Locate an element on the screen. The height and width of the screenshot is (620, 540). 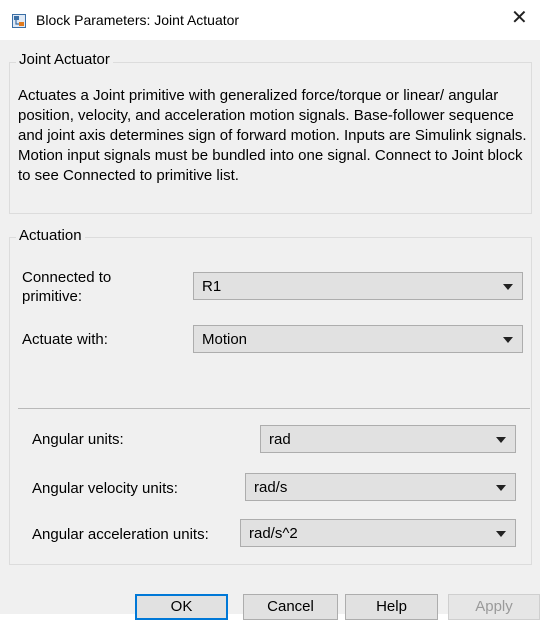
angular-units-label: Angular units: is located at coordinates (78, 439).